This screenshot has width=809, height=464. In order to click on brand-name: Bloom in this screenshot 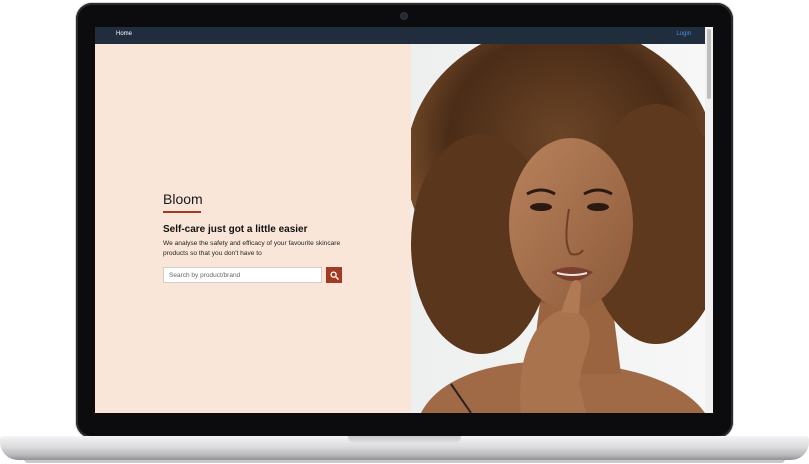, I will do `click(183, 199)`.